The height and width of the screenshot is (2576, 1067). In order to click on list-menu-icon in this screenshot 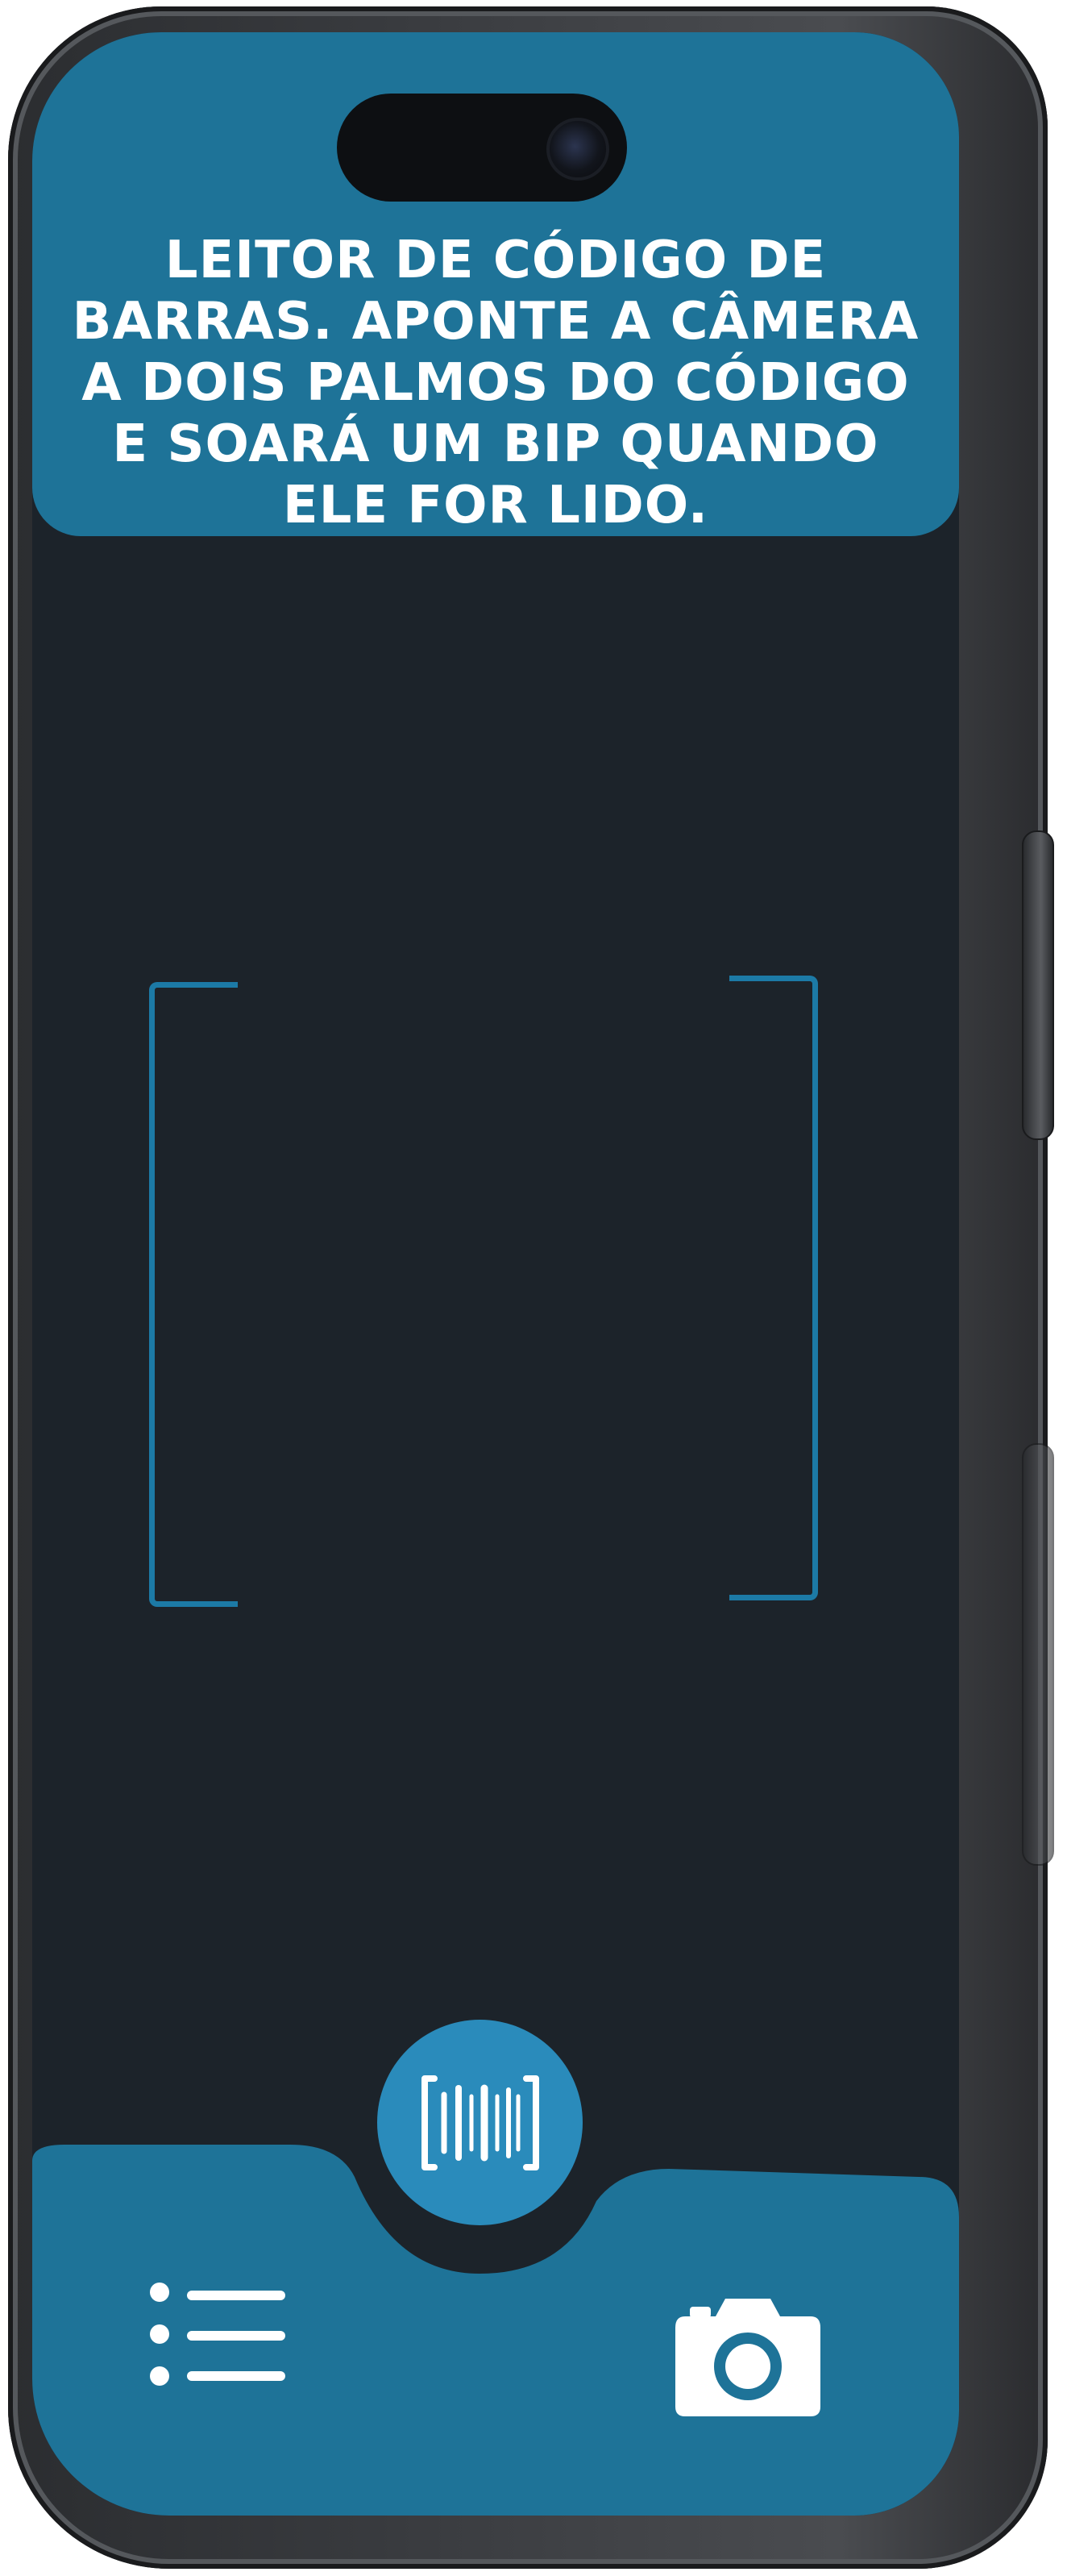, I will do `click(218, 2334)`.